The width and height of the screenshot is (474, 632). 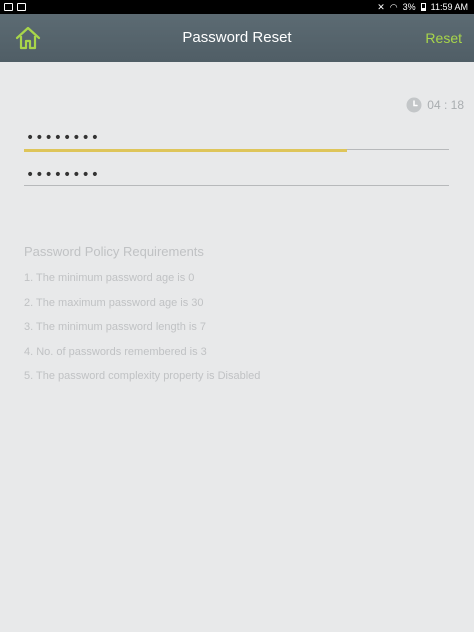 What do you see at coordinates (409, 7) in the screenshot?
I see `battery-percent: 3%` at bounding box center [409, 7].